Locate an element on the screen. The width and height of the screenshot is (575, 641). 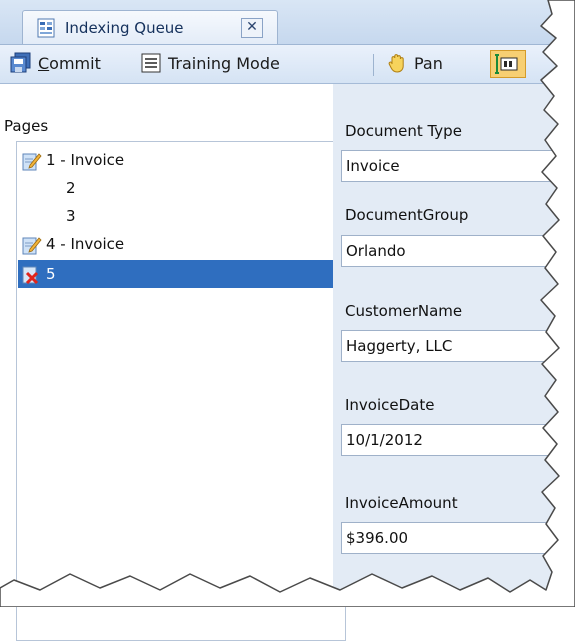
indexing-queue-icon is located at coordinates (46, 28).